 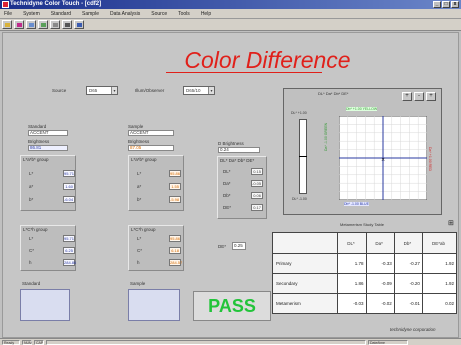 What do you see at coordinates (227, 207) in the screenshot?
I see `de-label: DE*` at bounding box center [227, 207].